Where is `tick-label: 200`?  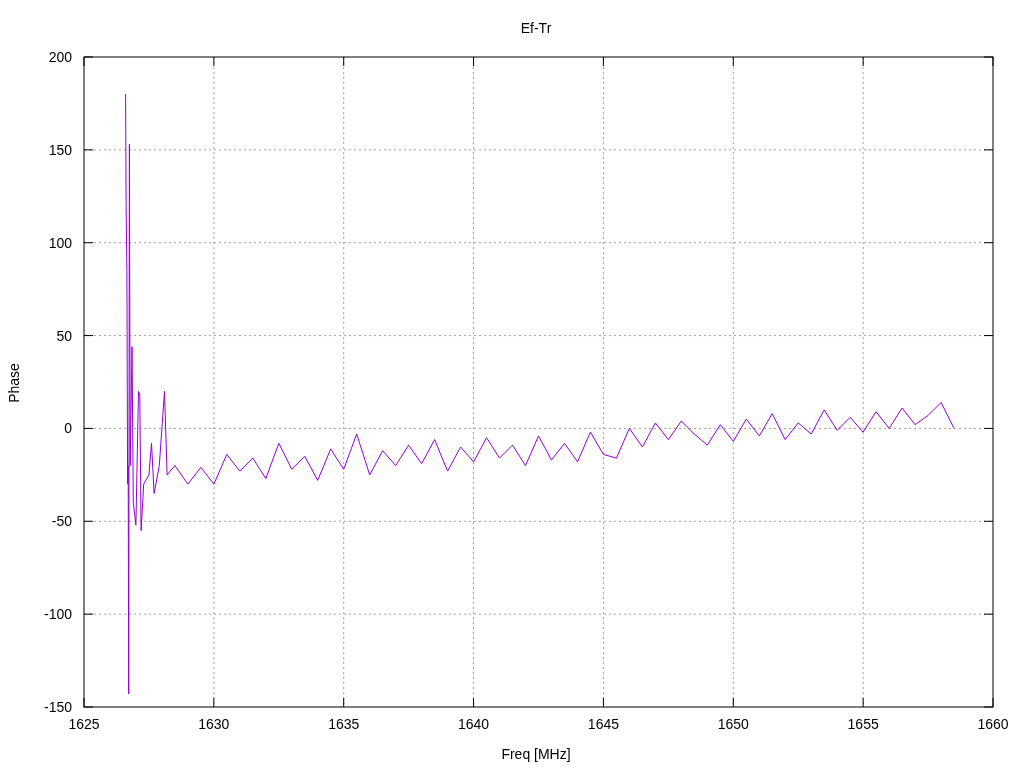
tick-label: 200 is located at coordinates (60, 57).